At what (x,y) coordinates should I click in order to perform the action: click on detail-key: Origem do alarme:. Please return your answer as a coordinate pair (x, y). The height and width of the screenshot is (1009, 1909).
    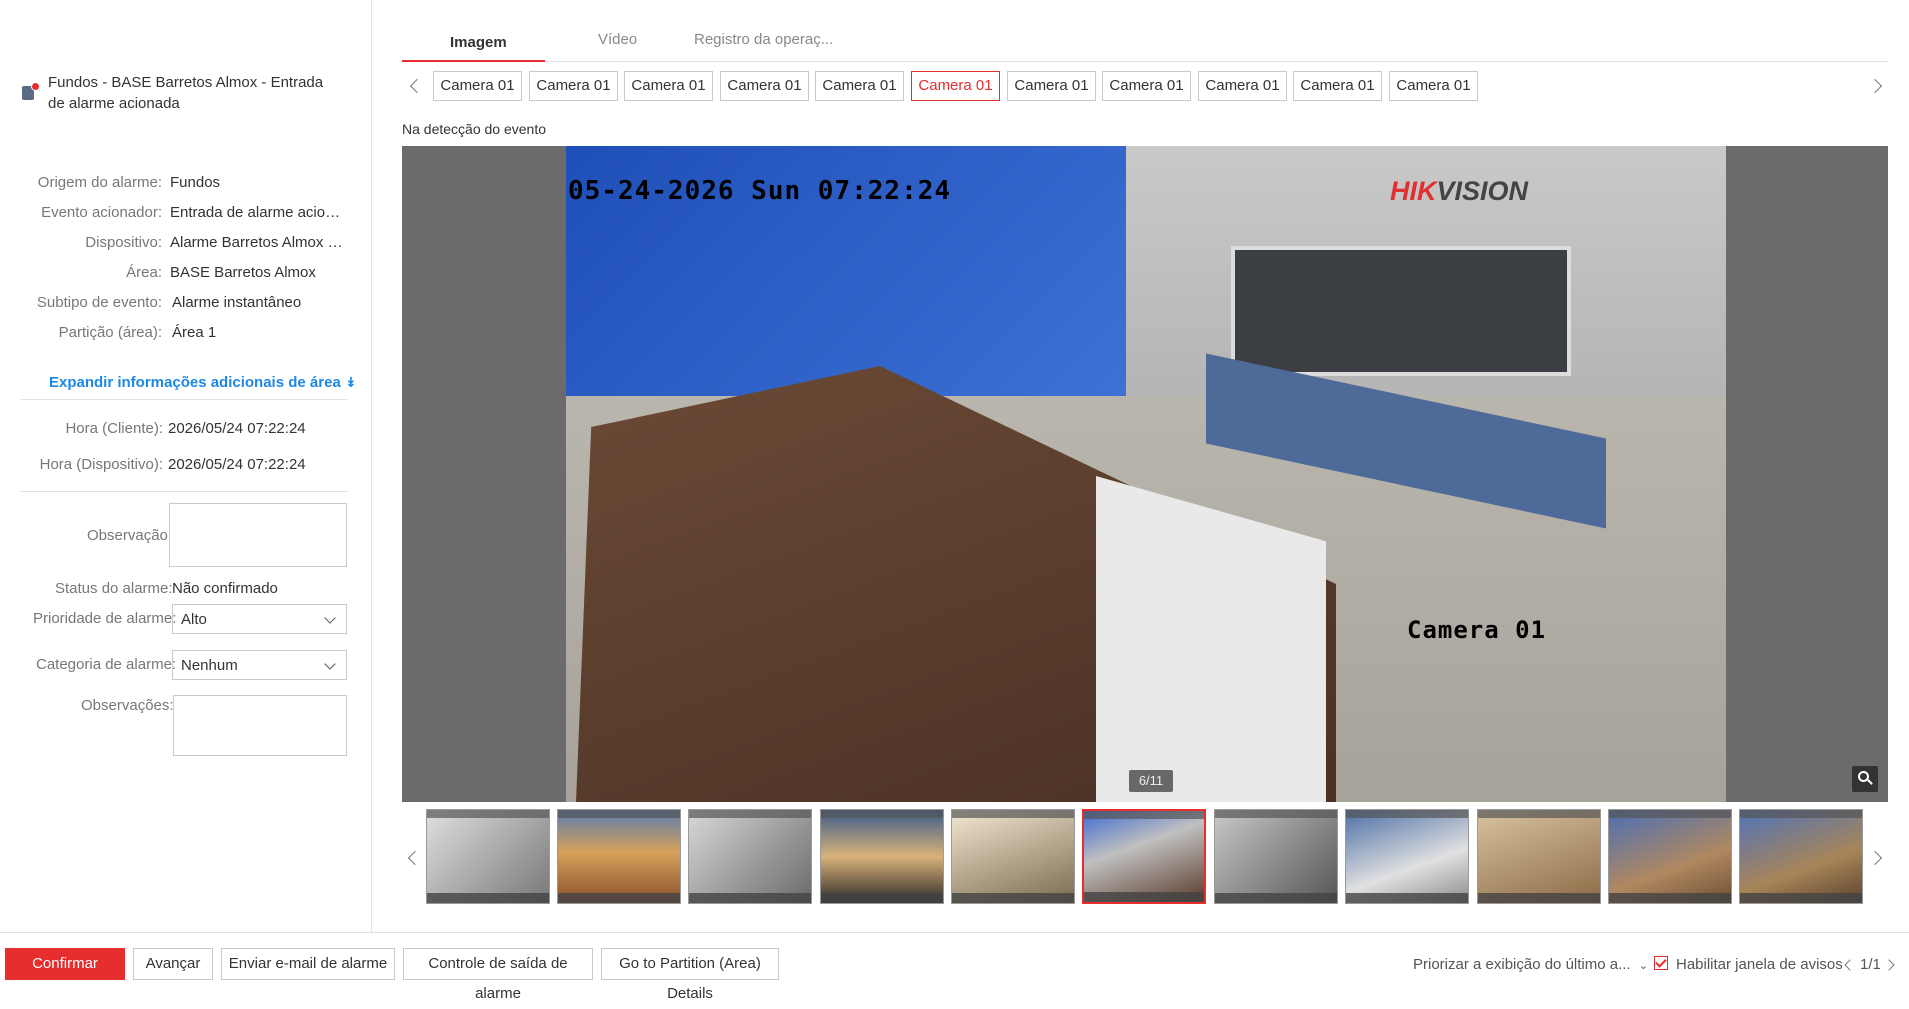
    Looking at the image, I should click on (99, 182).